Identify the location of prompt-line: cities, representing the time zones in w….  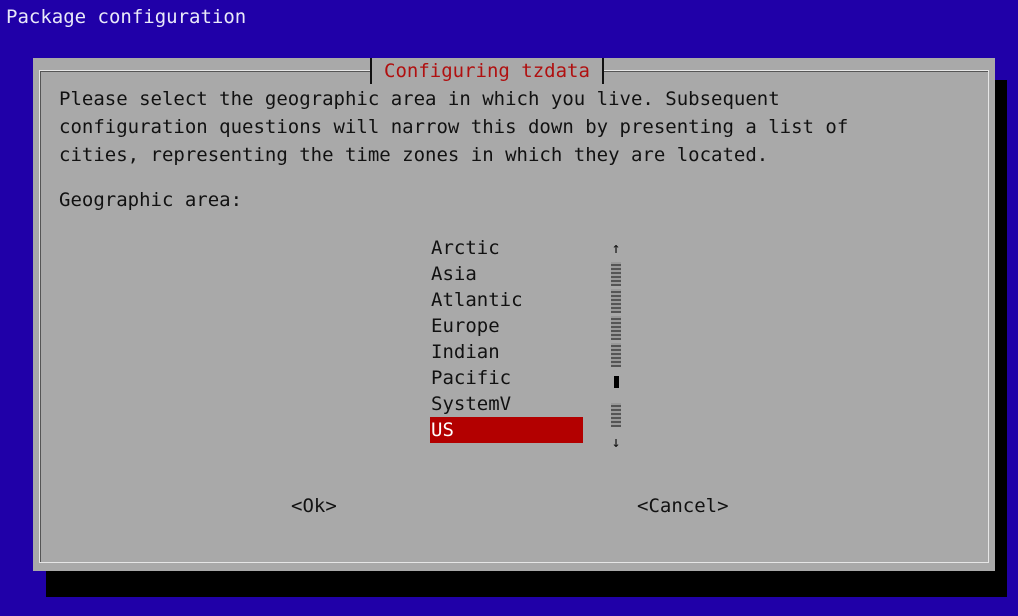
(414, 155).